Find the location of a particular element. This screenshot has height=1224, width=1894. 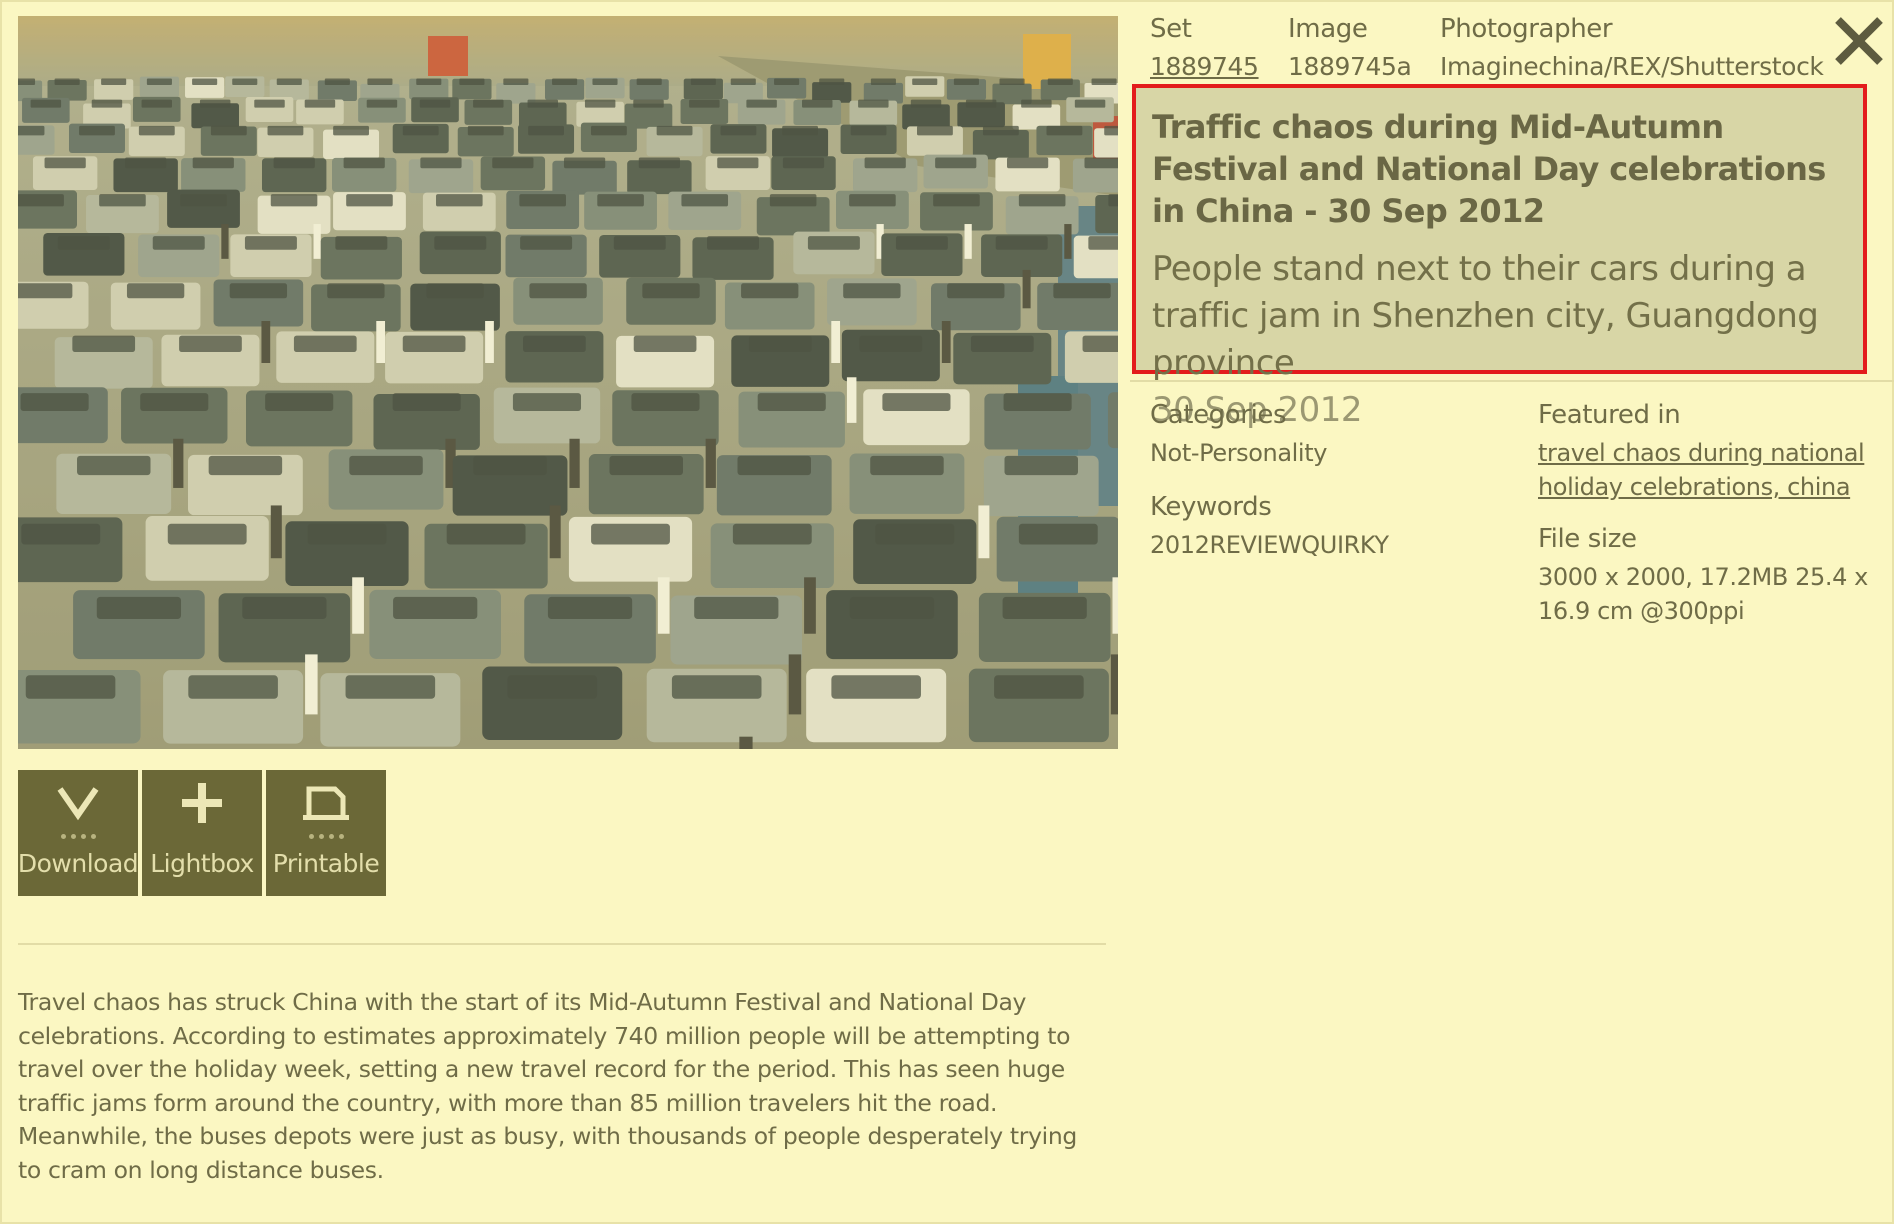

printable-button: Printable is located at coordinates (326, 833).